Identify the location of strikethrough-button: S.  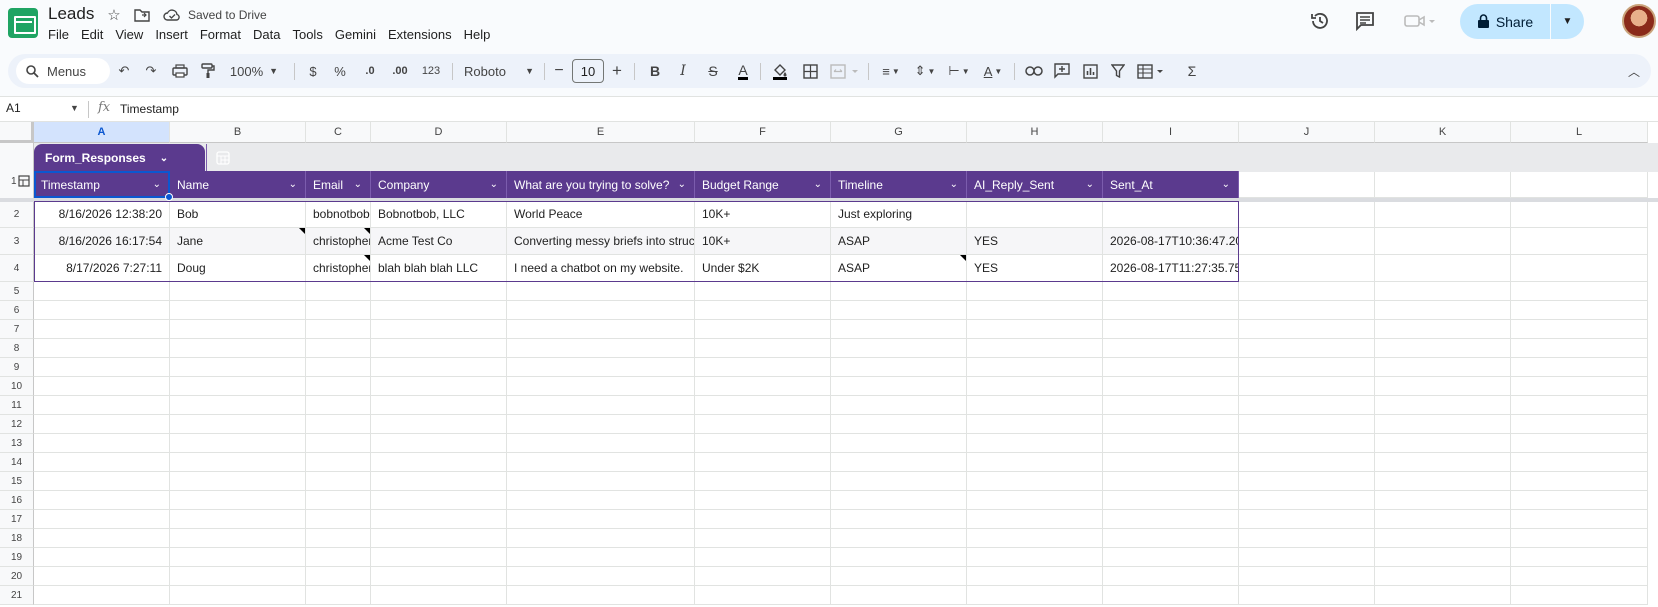
(713, 71).